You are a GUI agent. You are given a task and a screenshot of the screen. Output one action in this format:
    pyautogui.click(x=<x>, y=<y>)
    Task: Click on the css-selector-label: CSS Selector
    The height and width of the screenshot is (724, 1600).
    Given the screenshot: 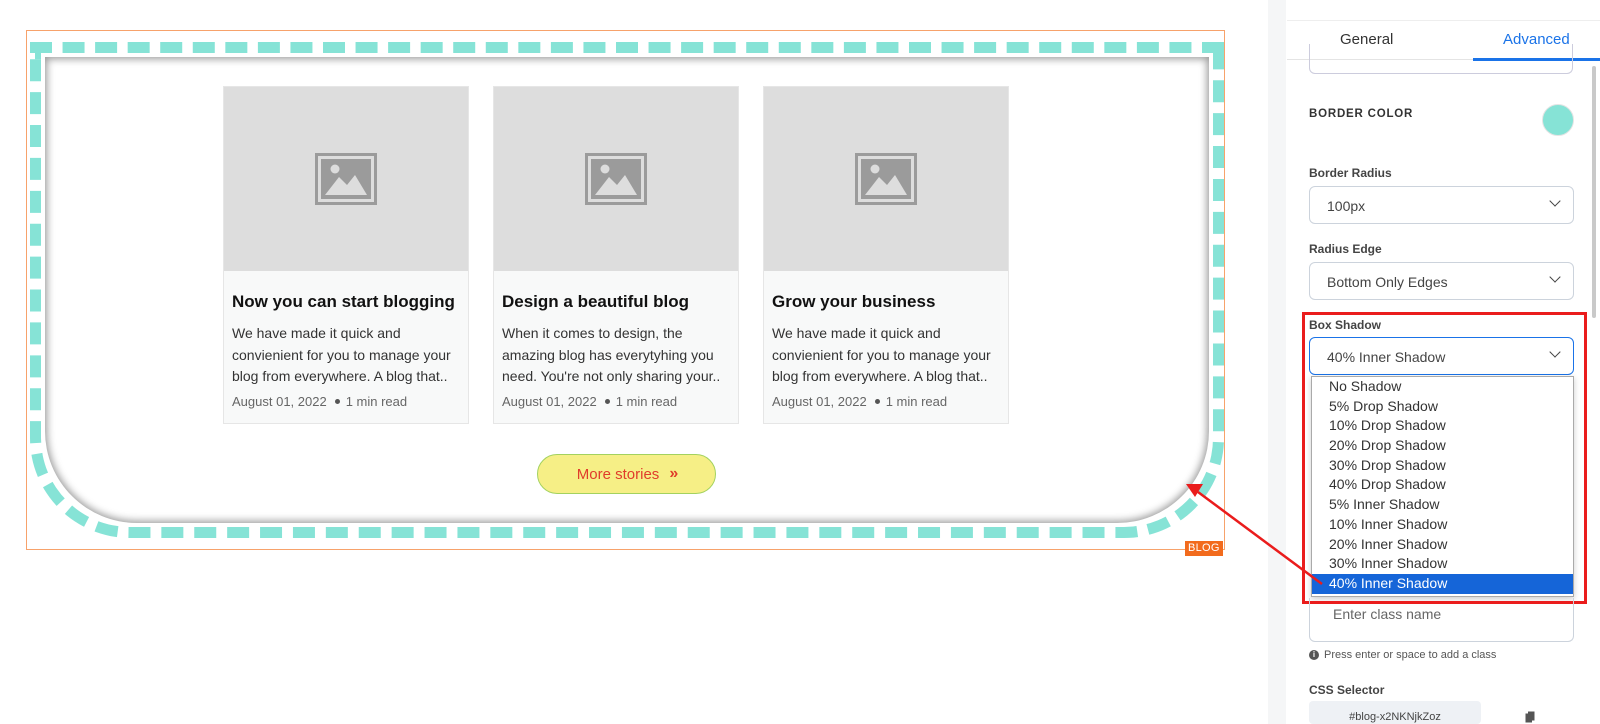 What is the action you would take?
    pyautogui.click(x=1347, y=690)
    